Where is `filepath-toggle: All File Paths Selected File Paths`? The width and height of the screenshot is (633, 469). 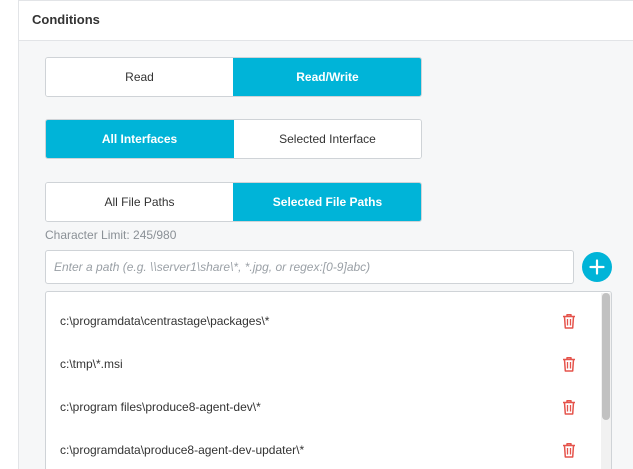
filepath-toggle: All File Paths Selected File Paths is located at coordinates (233, 202).